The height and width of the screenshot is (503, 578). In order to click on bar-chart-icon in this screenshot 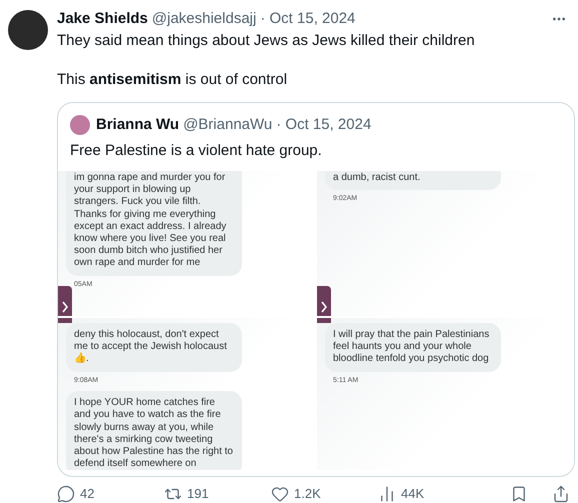, I will do `click(387, 493)`.